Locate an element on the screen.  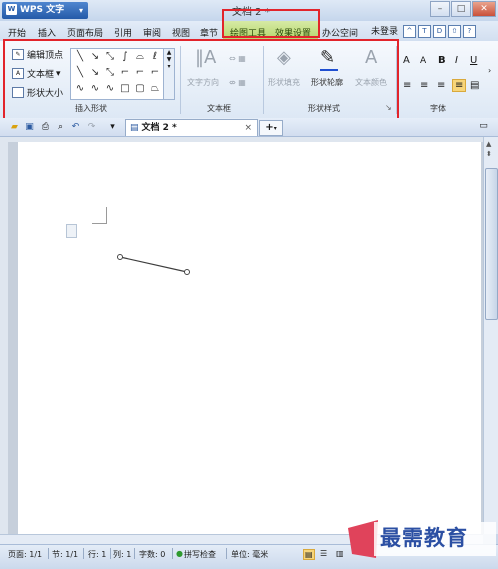
line-handle-start is located at coordinates (120, 257).